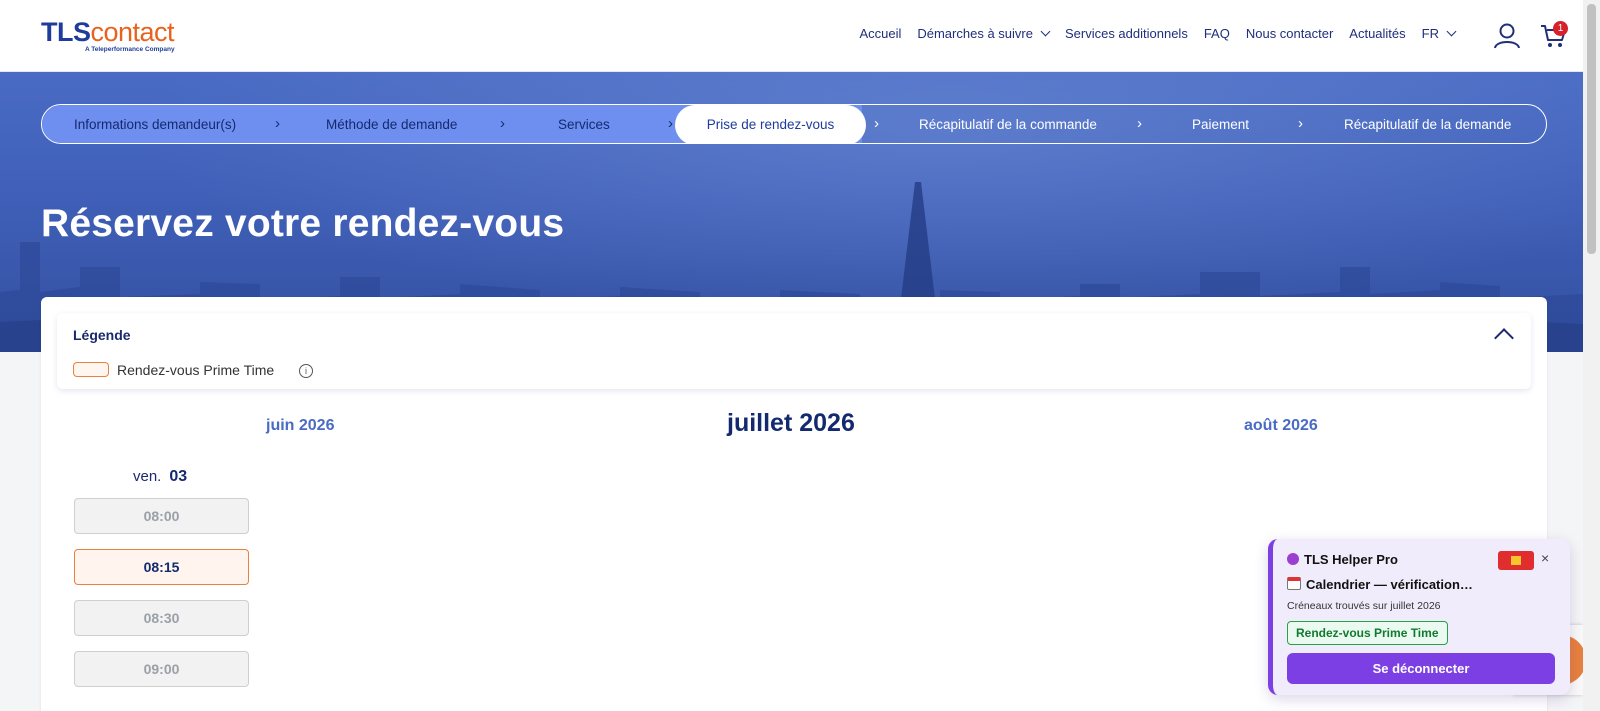 Image resolution: width=1600 pixels, height=711 pixels. What do you see at coordinates (196, 370) in the screenshot?
I see `legend-prime-time-label: Rendez-vous Prime Time` at bounding box center [196, 370].